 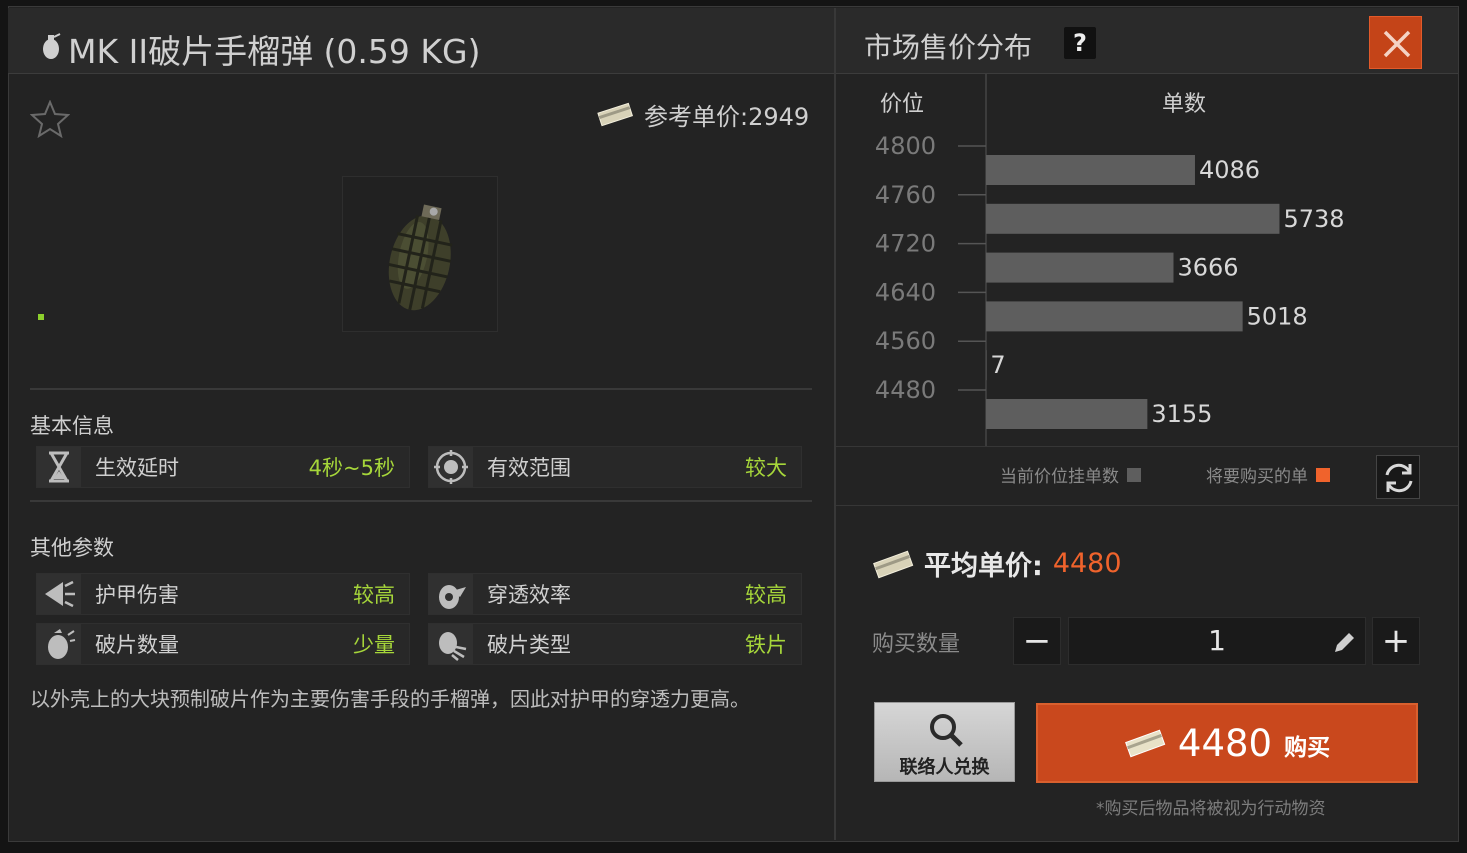 I want to click on average-price-label: 平均单价:, so click(x=983, y=566).